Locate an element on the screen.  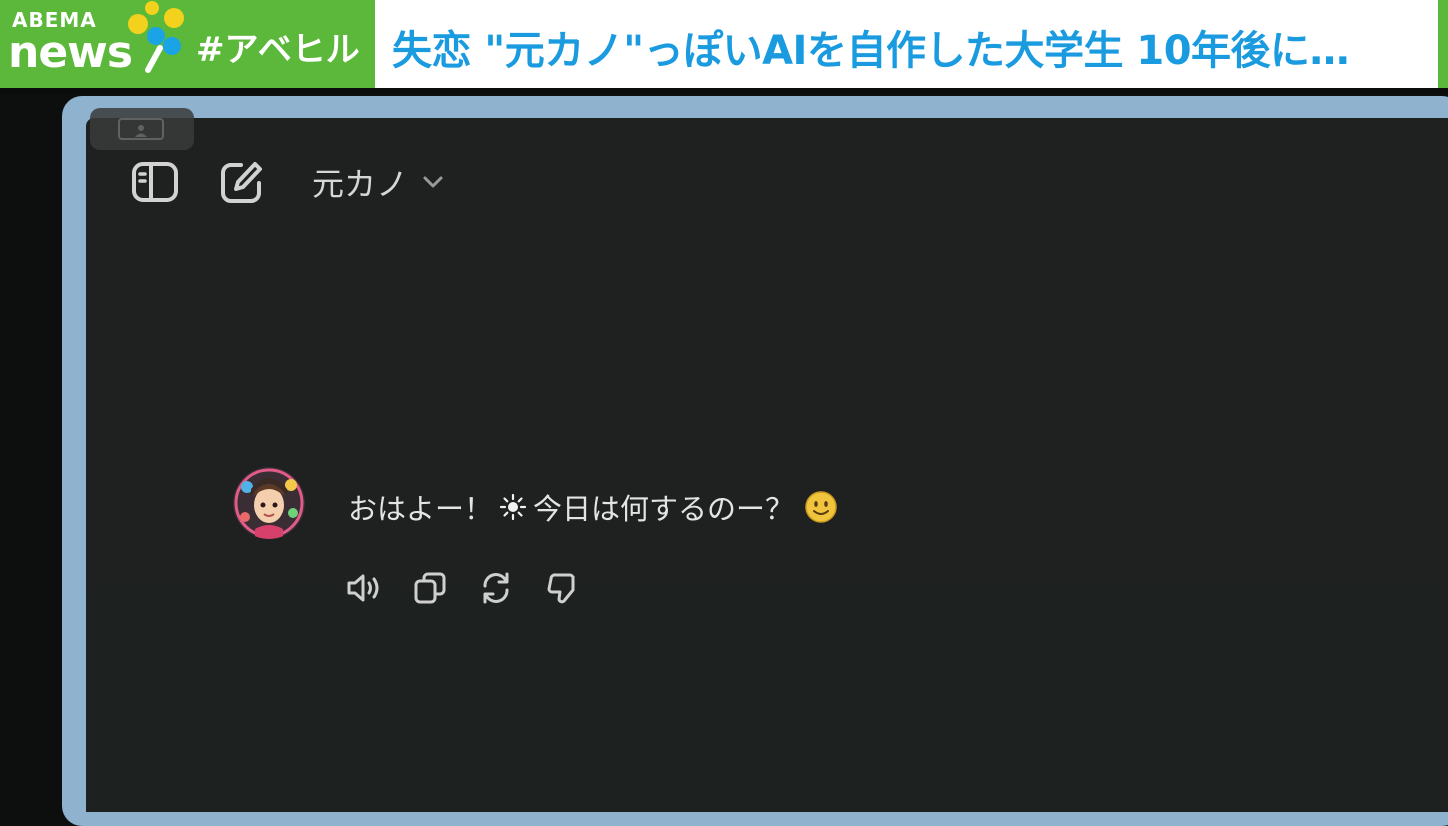
copy-button is located at coordinates (430, 588).